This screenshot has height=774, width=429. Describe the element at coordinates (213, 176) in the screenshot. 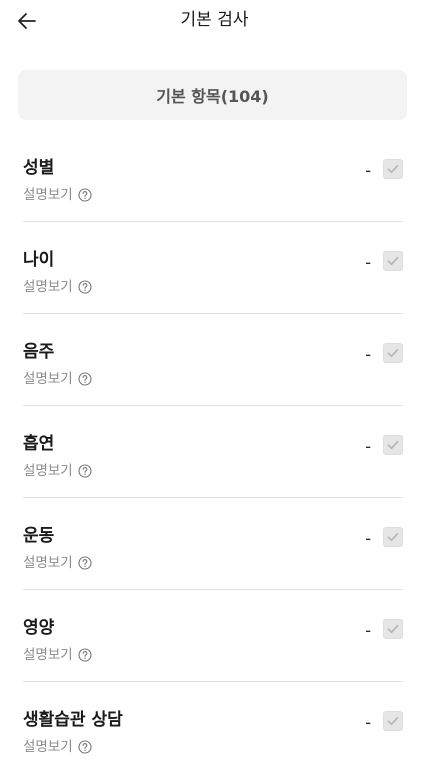

I see `list-item-gender: 성별 설명보기 -` at that location.